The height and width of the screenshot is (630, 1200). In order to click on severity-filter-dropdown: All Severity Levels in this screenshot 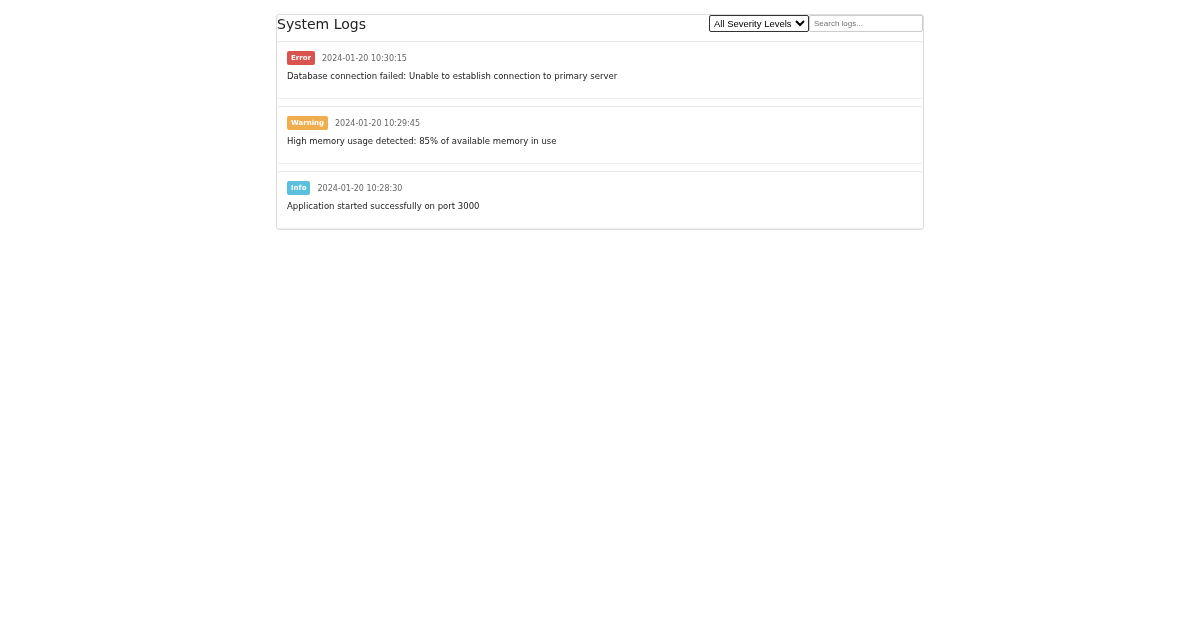, I will do `click(759, 23)`.